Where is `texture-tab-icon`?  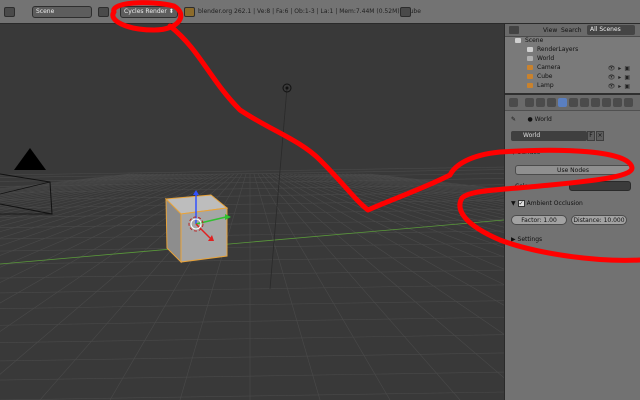 texture-tab-icon is located at coordinates (628, 102).